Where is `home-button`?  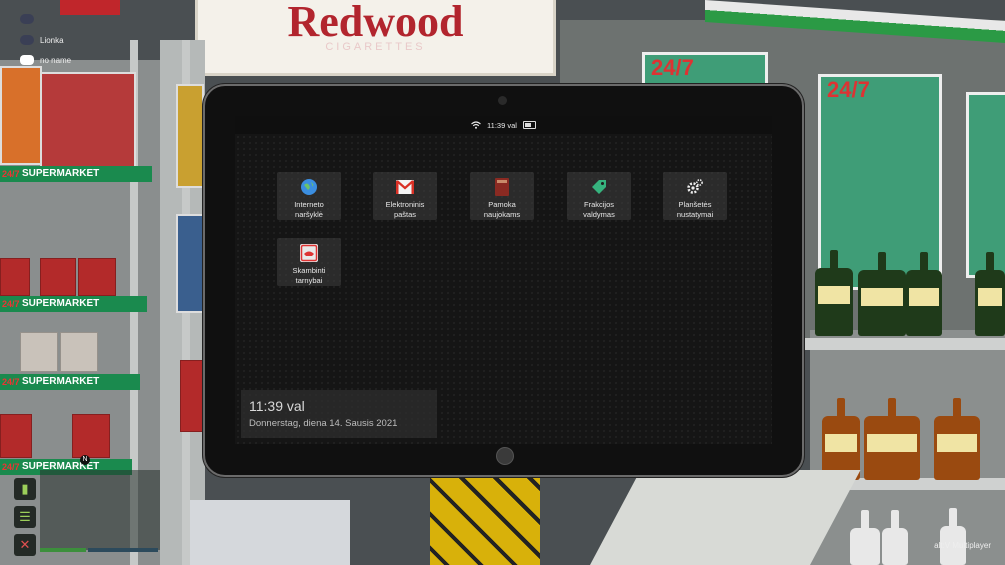
home-button is located at coordinates (505, 456).